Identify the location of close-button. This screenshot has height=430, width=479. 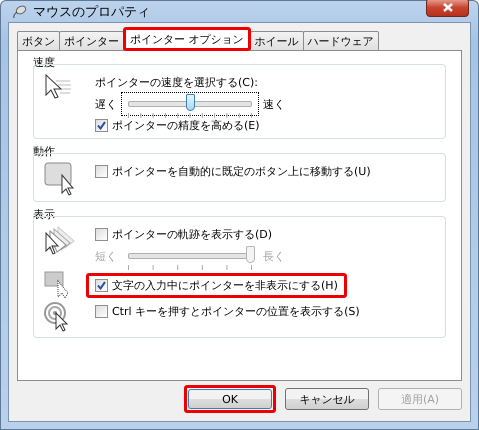
(447, 8).